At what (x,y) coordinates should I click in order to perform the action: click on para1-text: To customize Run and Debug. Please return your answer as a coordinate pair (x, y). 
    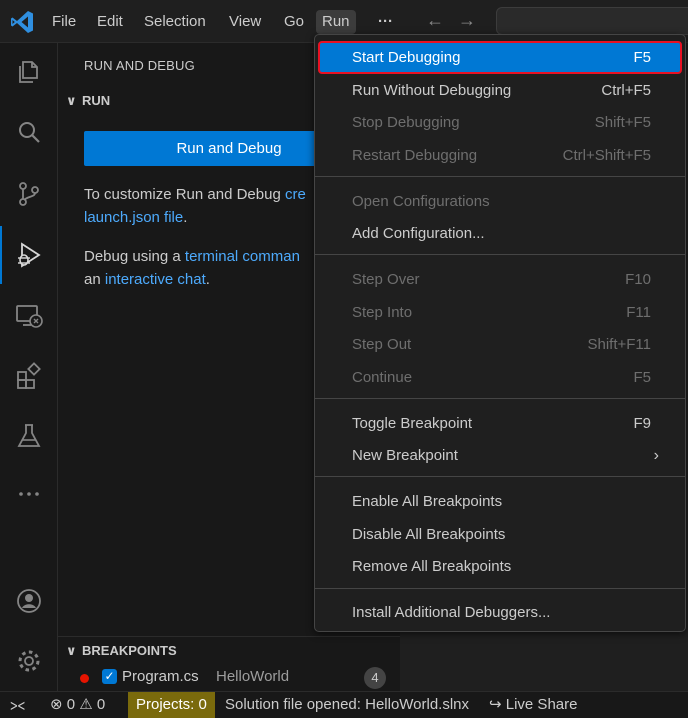
    Looking at the image, I should click on (184, 194).